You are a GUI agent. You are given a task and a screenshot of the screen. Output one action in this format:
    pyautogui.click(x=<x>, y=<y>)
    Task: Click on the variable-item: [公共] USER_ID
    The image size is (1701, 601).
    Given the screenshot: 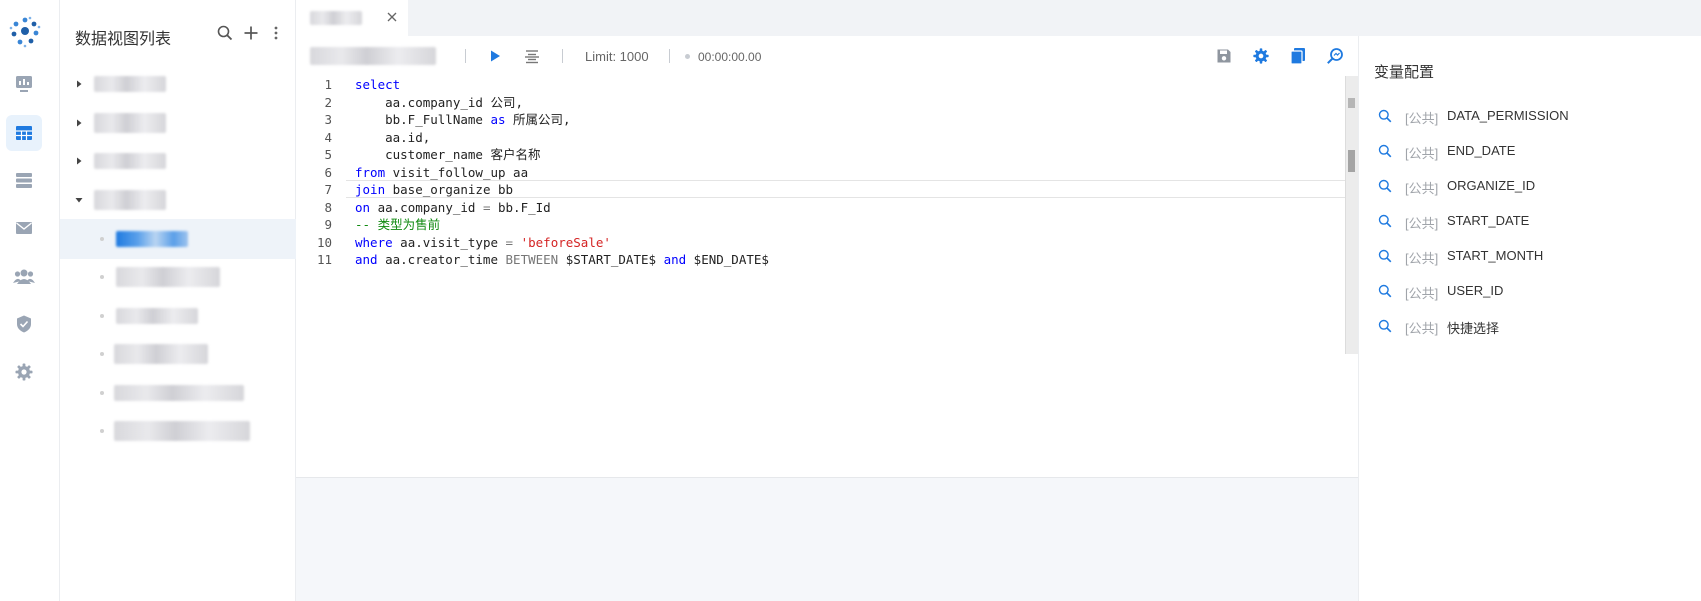 What is the action you would take?
    pyautogui.click(x=1530, y=291)
    